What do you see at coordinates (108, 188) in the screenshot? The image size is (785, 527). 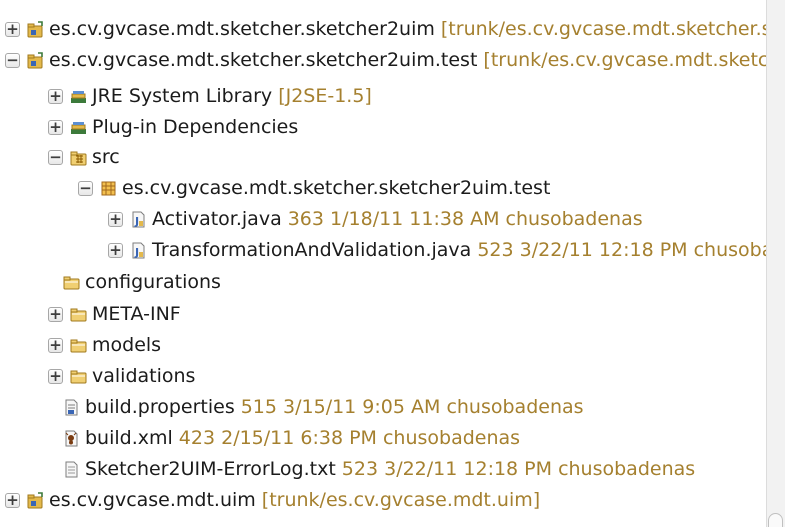 I see `package-icon` at bounding box center [108, 188].